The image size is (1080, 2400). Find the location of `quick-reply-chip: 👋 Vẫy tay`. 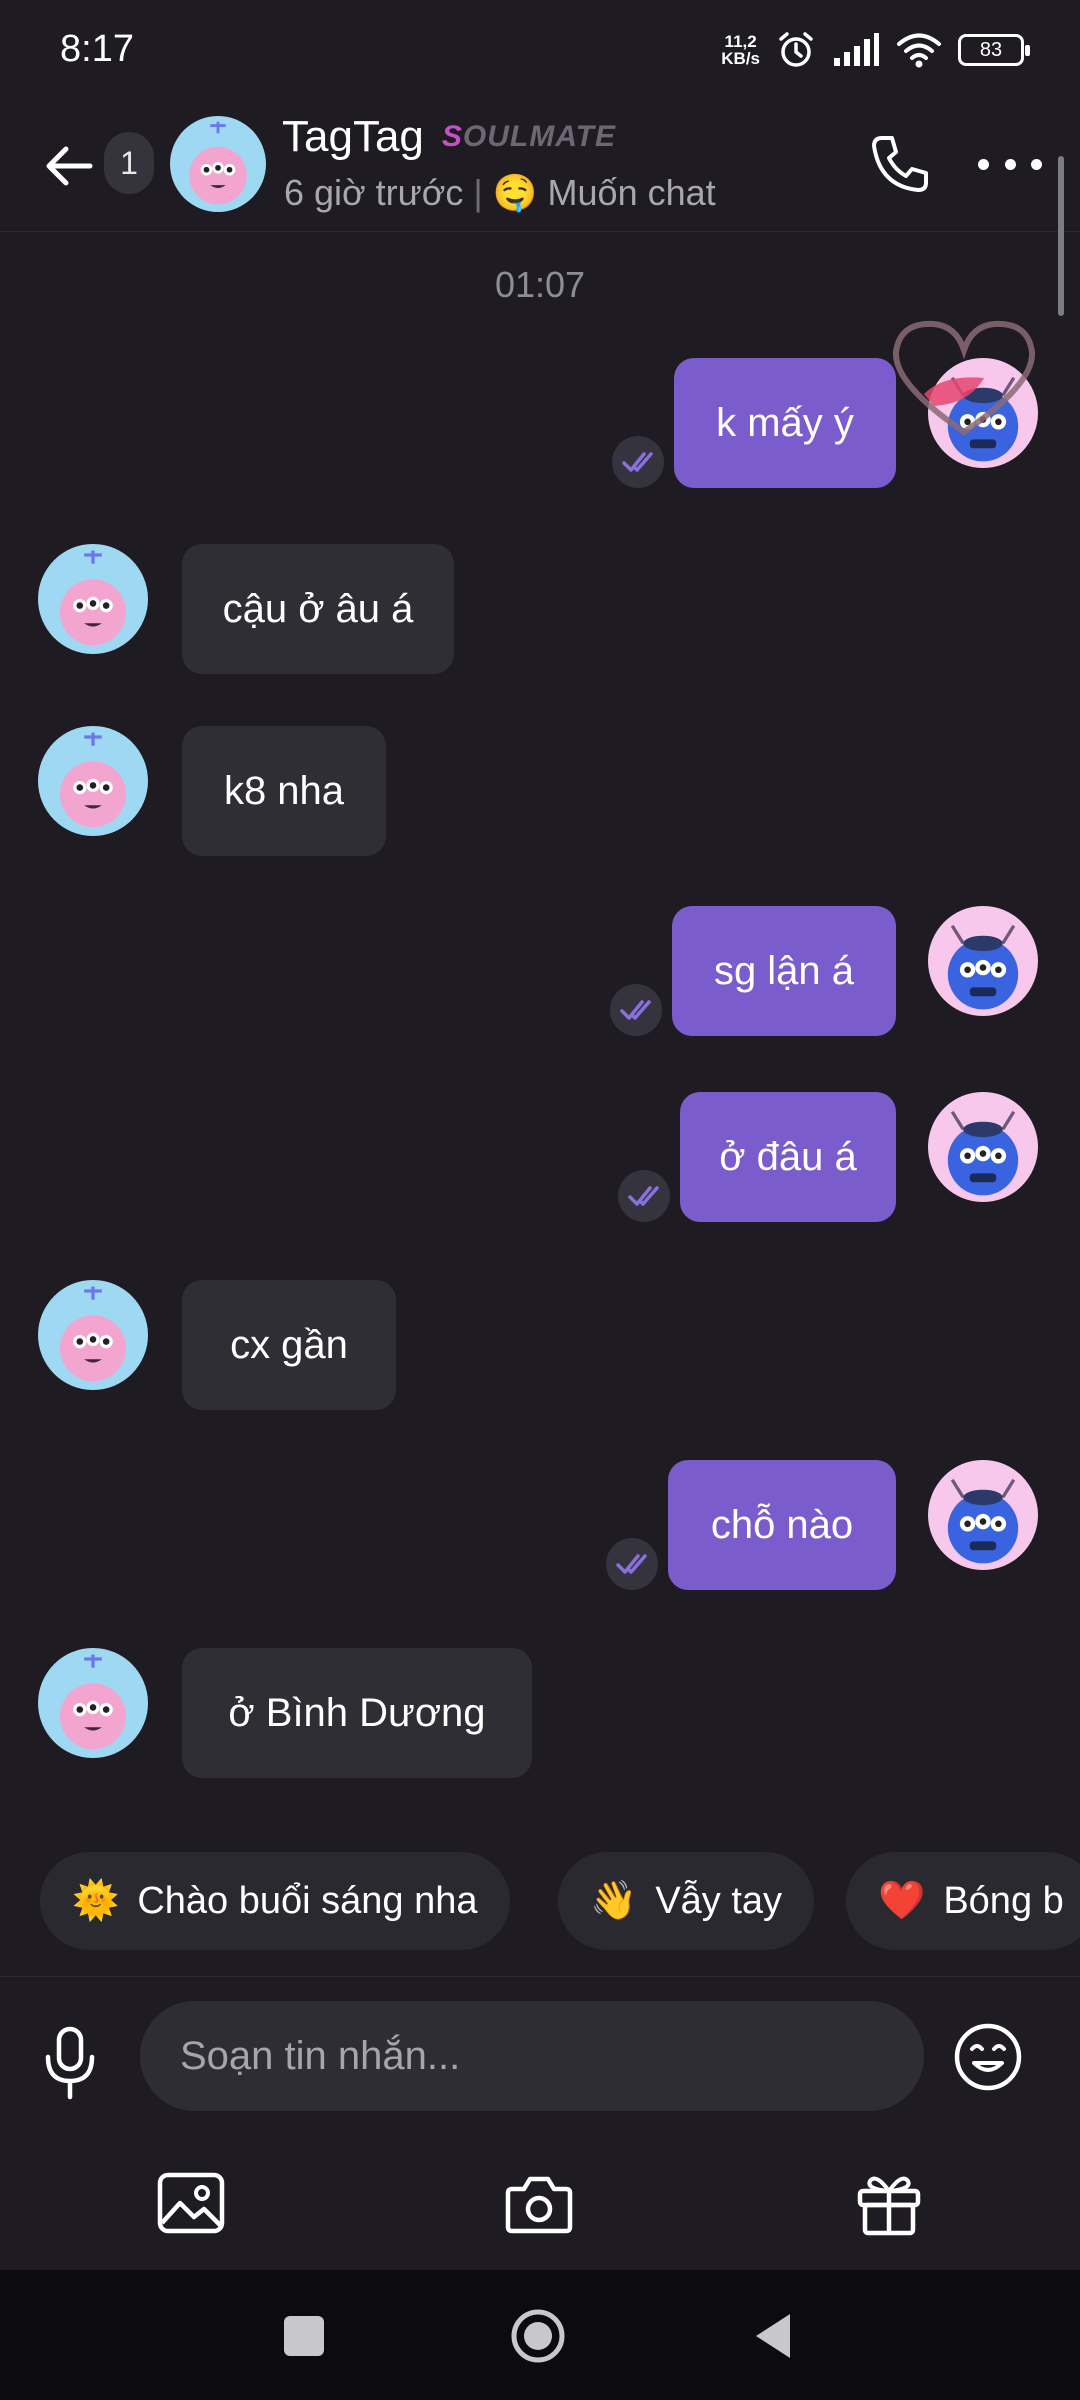

quick-reply-chip: 👋 Vẫy tay is located at coordinates (686, 1901).